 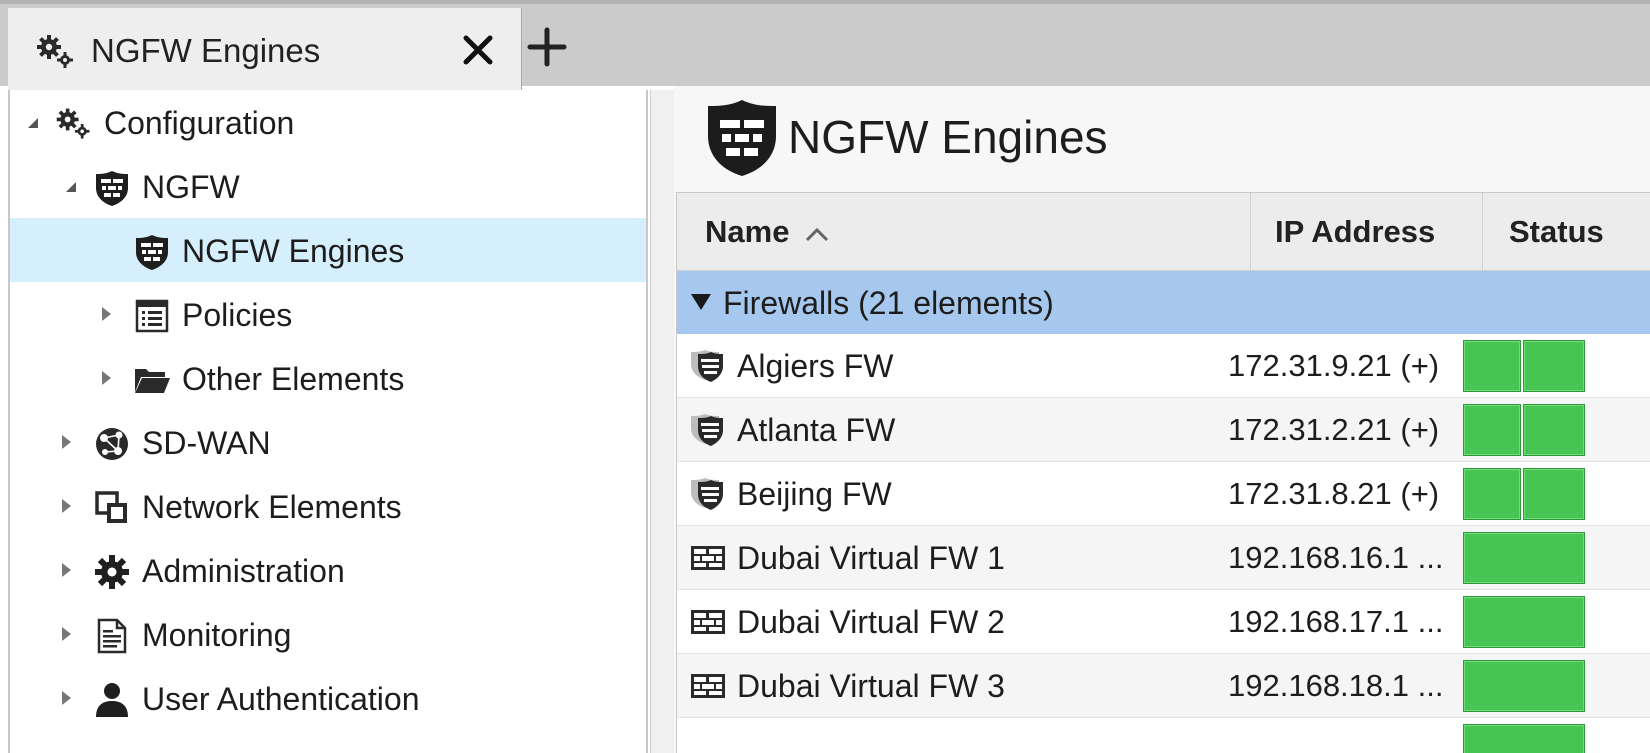 I want to click on tree-item-network-elements: Network Elements, so click(x=328, y=506).